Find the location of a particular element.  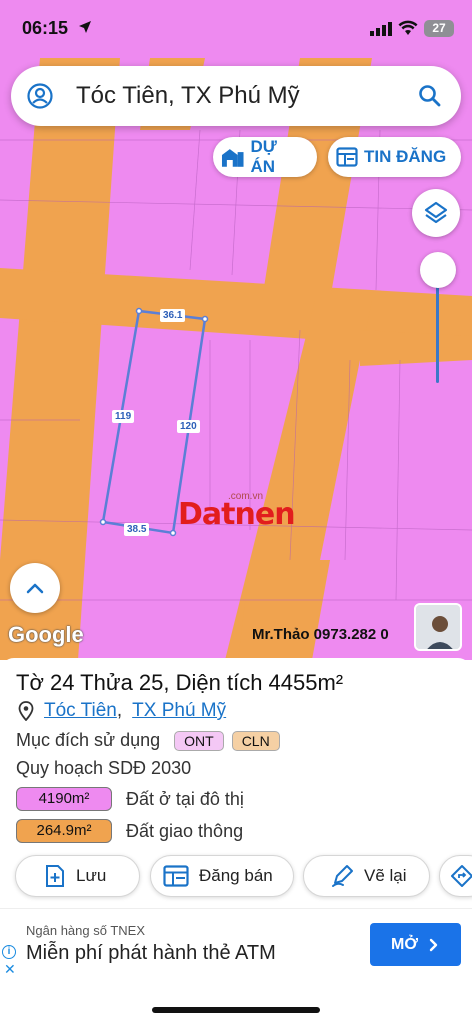

purpose-label: Mục đích sử dụng is located at coordinates (88, 740).